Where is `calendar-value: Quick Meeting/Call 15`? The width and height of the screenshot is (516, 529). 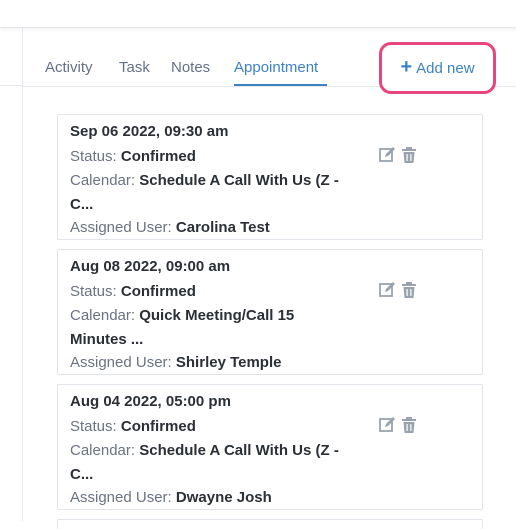 calendar-value: Quick Meeting/Call 15 is located at coordinates (217, 315).